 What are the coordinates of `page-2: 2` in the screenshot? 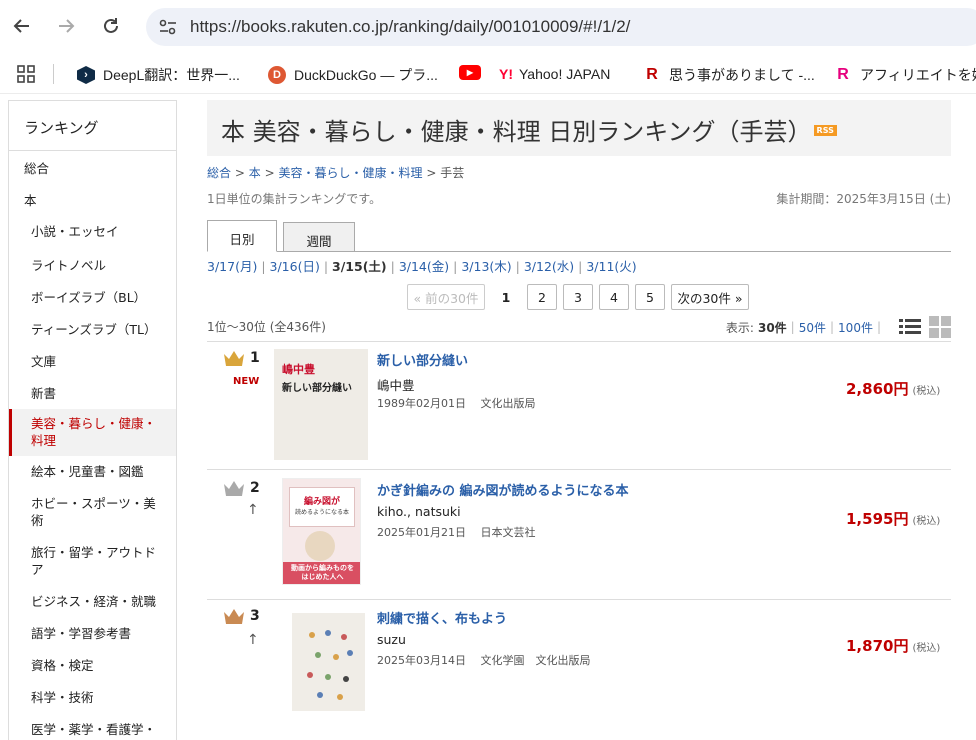 It's located at (542, 297).